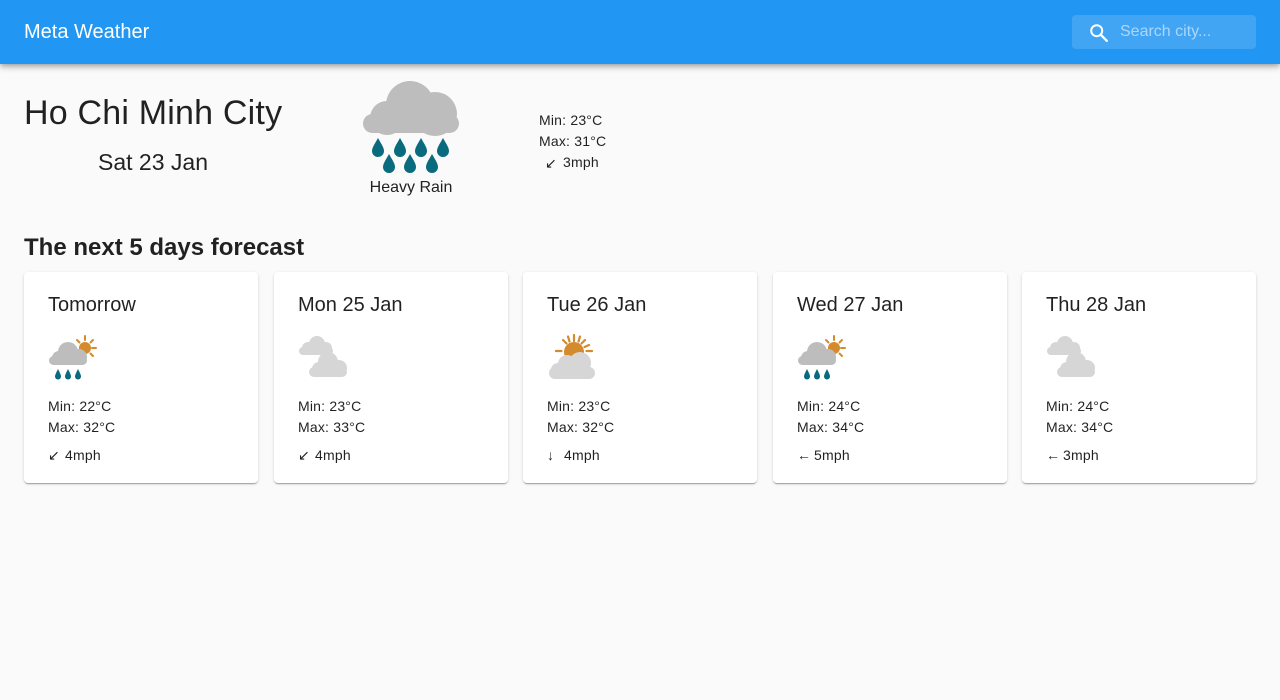 The image size is (1280, 700). I want to click on forecast-card: Wed 27 Jan Min: 24°C Max: 34°C ← 5mph, so click(890, 377).